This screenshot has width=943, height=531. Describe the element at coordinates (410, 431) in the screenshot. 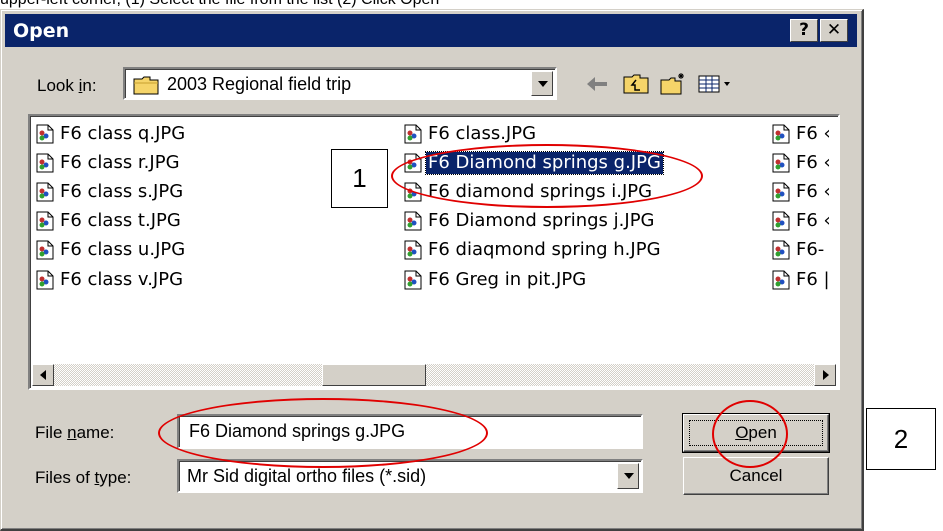

I see `file-name-input: F6 Diamond springs g.JPG` at that location.